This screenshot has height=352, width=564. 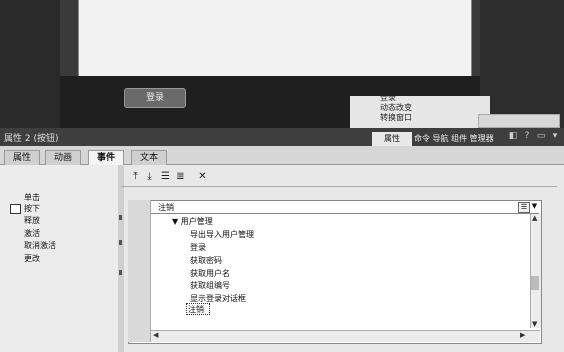 I want to click on event-item-press: 按下, so click(x=25, y=208).